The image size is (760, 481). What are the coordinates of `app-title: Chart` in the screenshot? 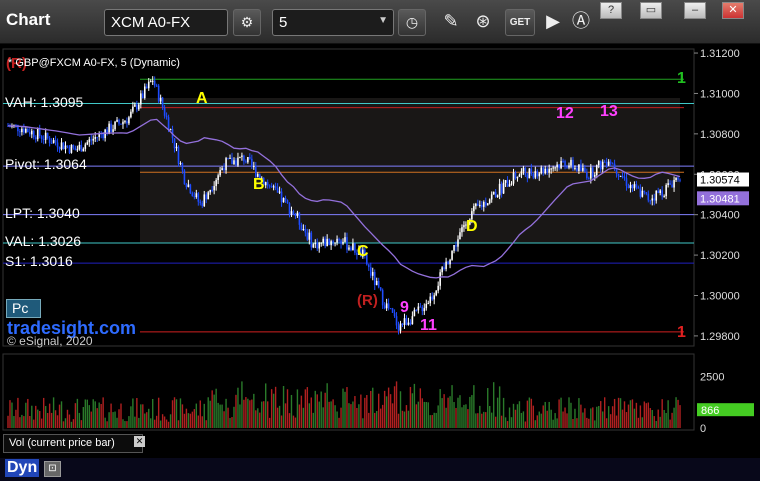 It's located at (28, 19).